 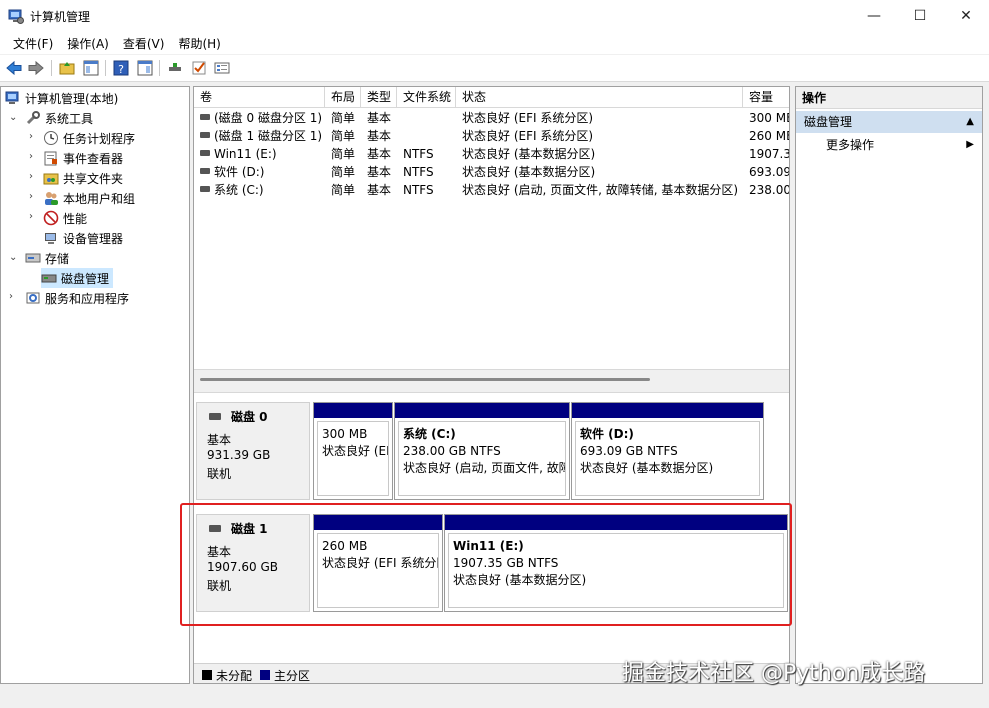 What do you see at coordinates (429, 434) in the screenshot?
I see `partition-name: 系统 (C:)` at bounding box center [429, 434].